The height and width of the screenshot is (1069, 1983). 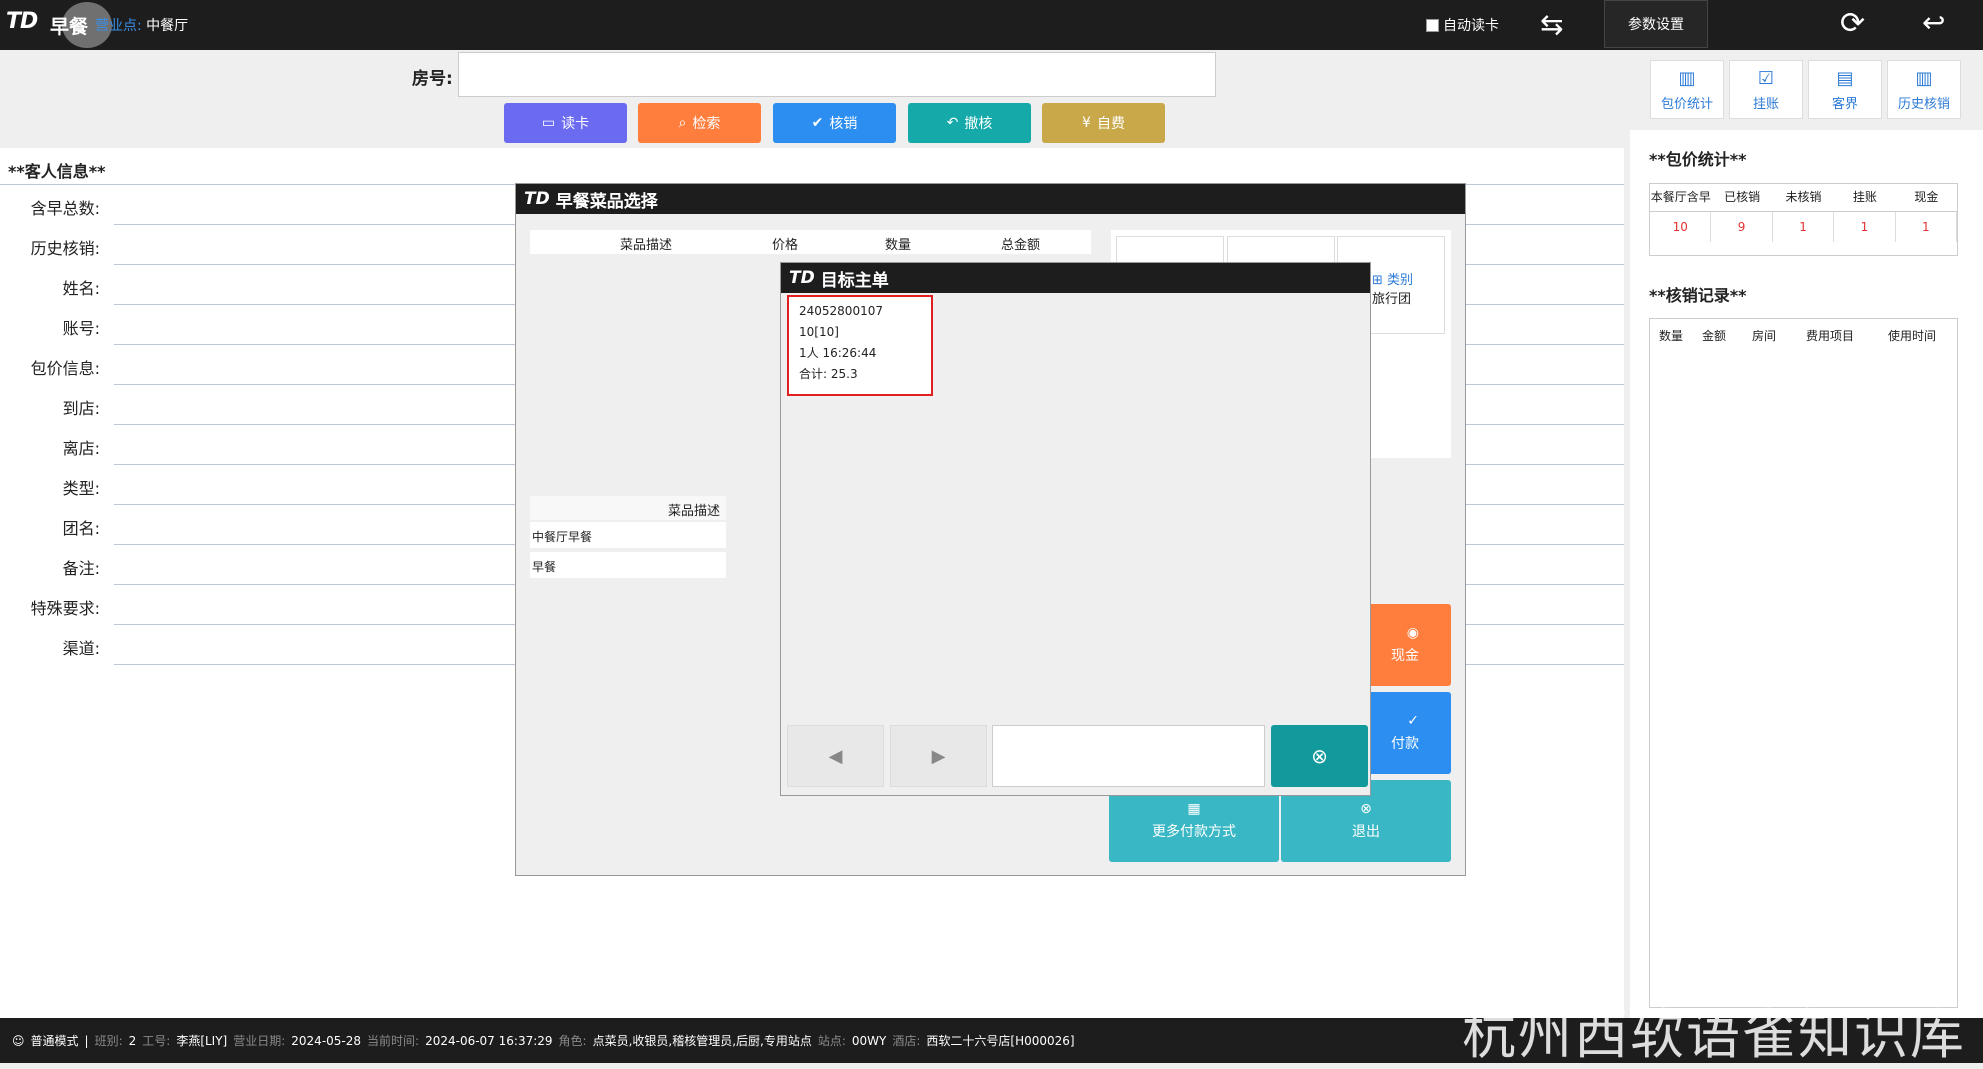 I want to click on watermark: 杭州西软语雀知识库, so click(x=1714, y=1034).